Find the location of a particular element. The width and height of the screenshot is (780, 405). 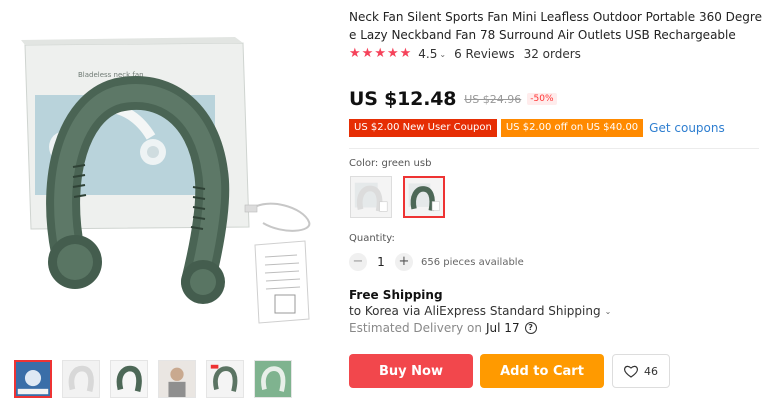

thumbnail-strip is located at coordinates (158, 379).